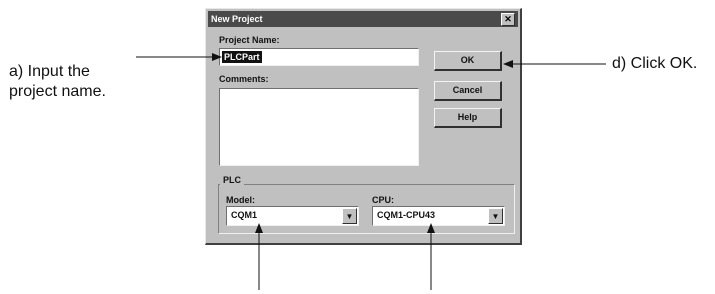  I want to click on arrow-cpu-head, so click(431, 228).